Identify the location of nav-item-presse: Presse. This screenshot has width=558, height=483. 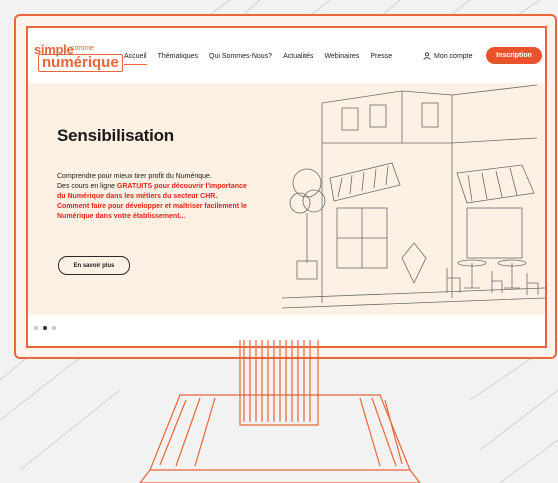
(381, 58).